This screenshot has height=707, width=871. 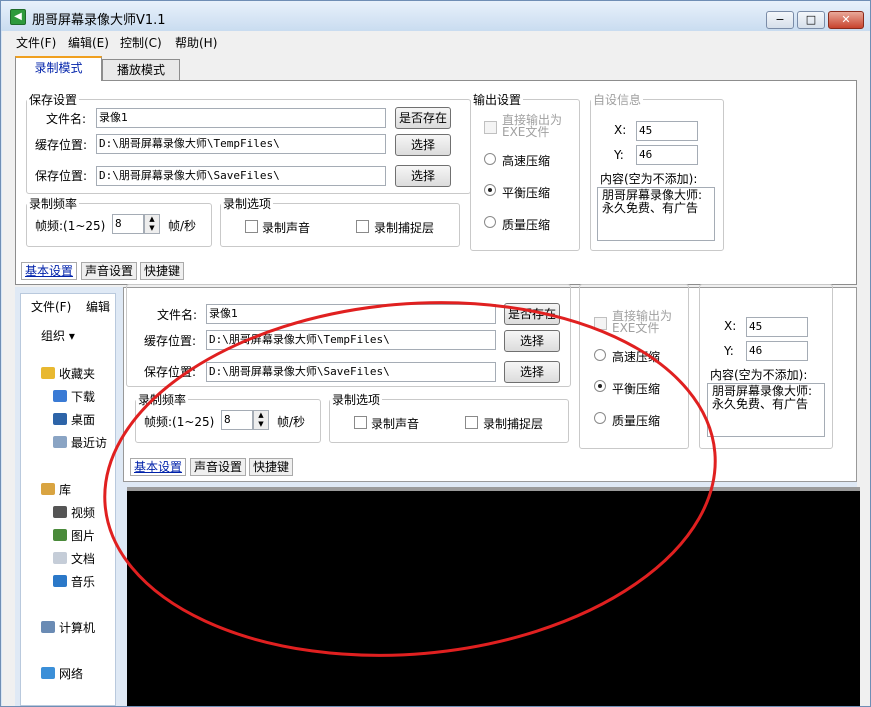 What do you see at coordinates (60, 396) in the screenshot?
I see `download-icon` at bounding box center [60, 396].